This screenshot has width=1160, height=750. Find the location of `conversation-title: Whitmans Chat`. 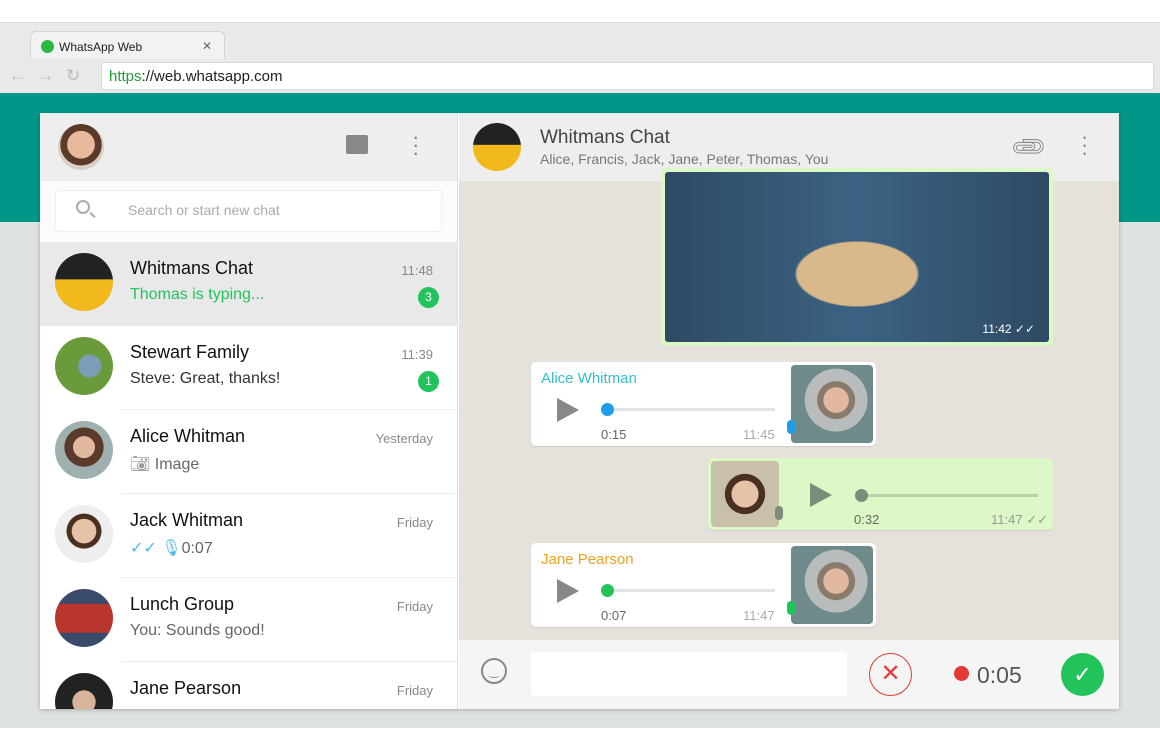

conversation-title: Whitmans Chat is located at coordinates (605, 137).